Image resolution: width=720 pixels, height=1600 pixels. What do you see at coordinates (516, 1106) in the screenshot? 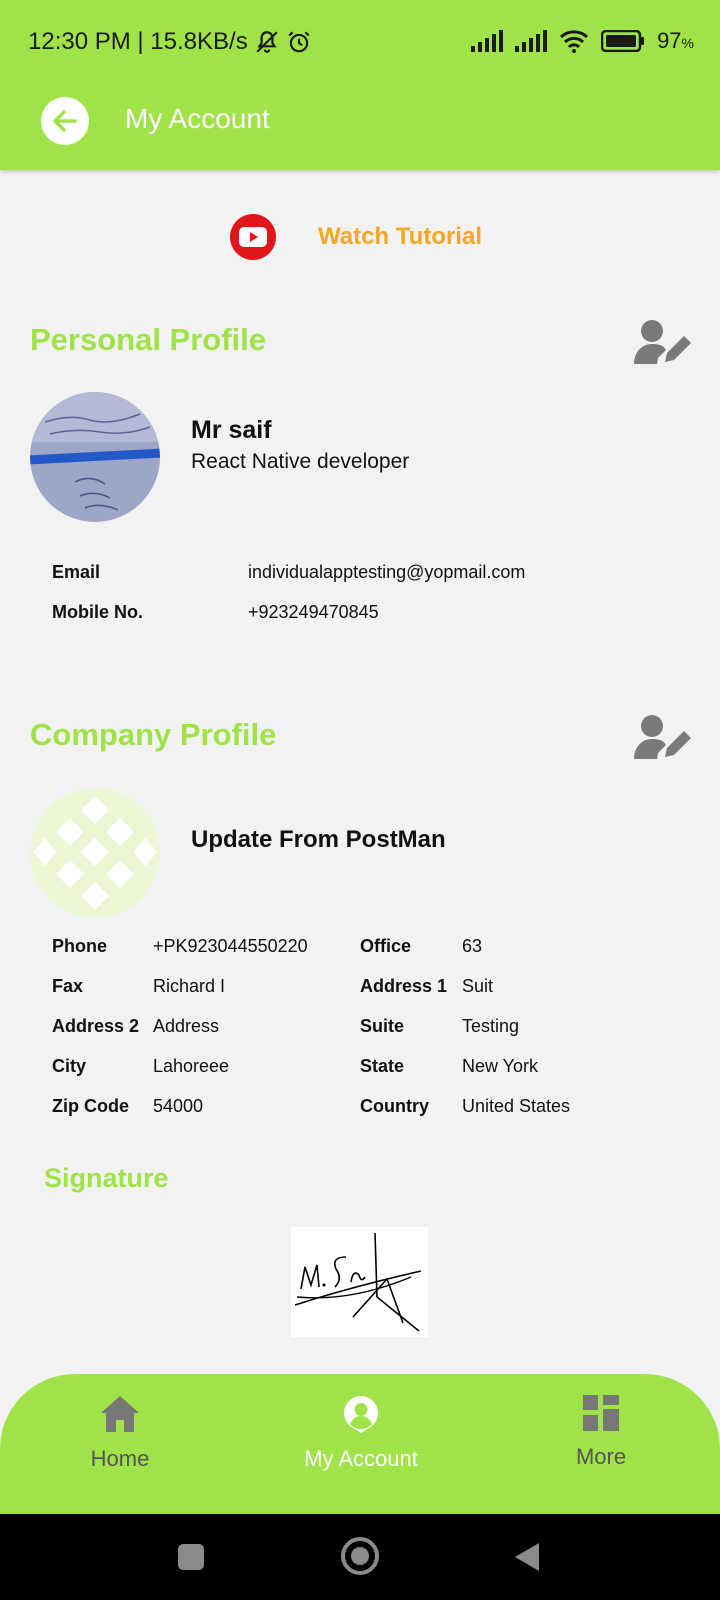
I see `country-value: United States` at bounding box center [516, 1106].